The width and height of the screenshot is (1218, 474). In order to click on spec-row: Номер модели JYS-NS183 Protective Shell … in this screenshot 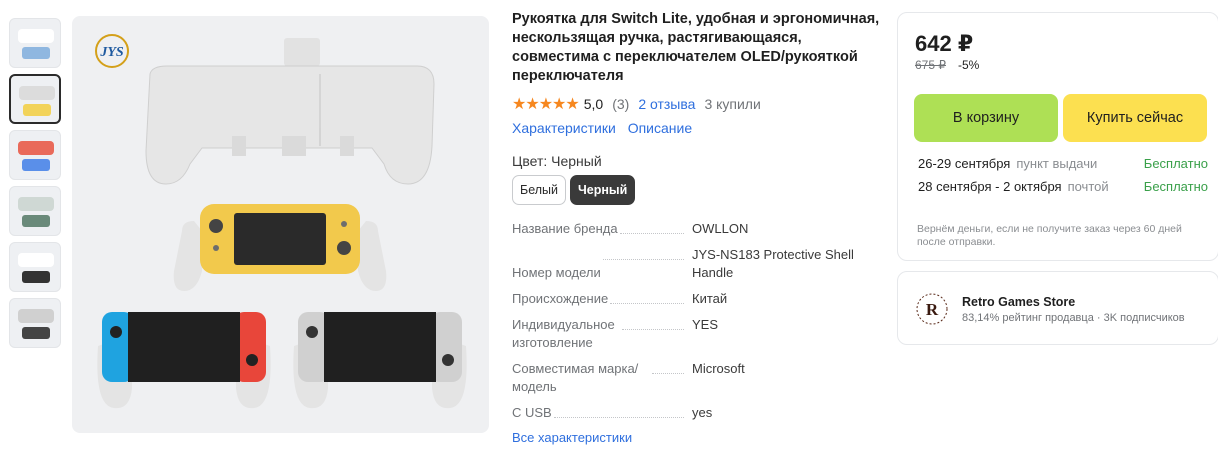, I will do `click(697, 264)`.